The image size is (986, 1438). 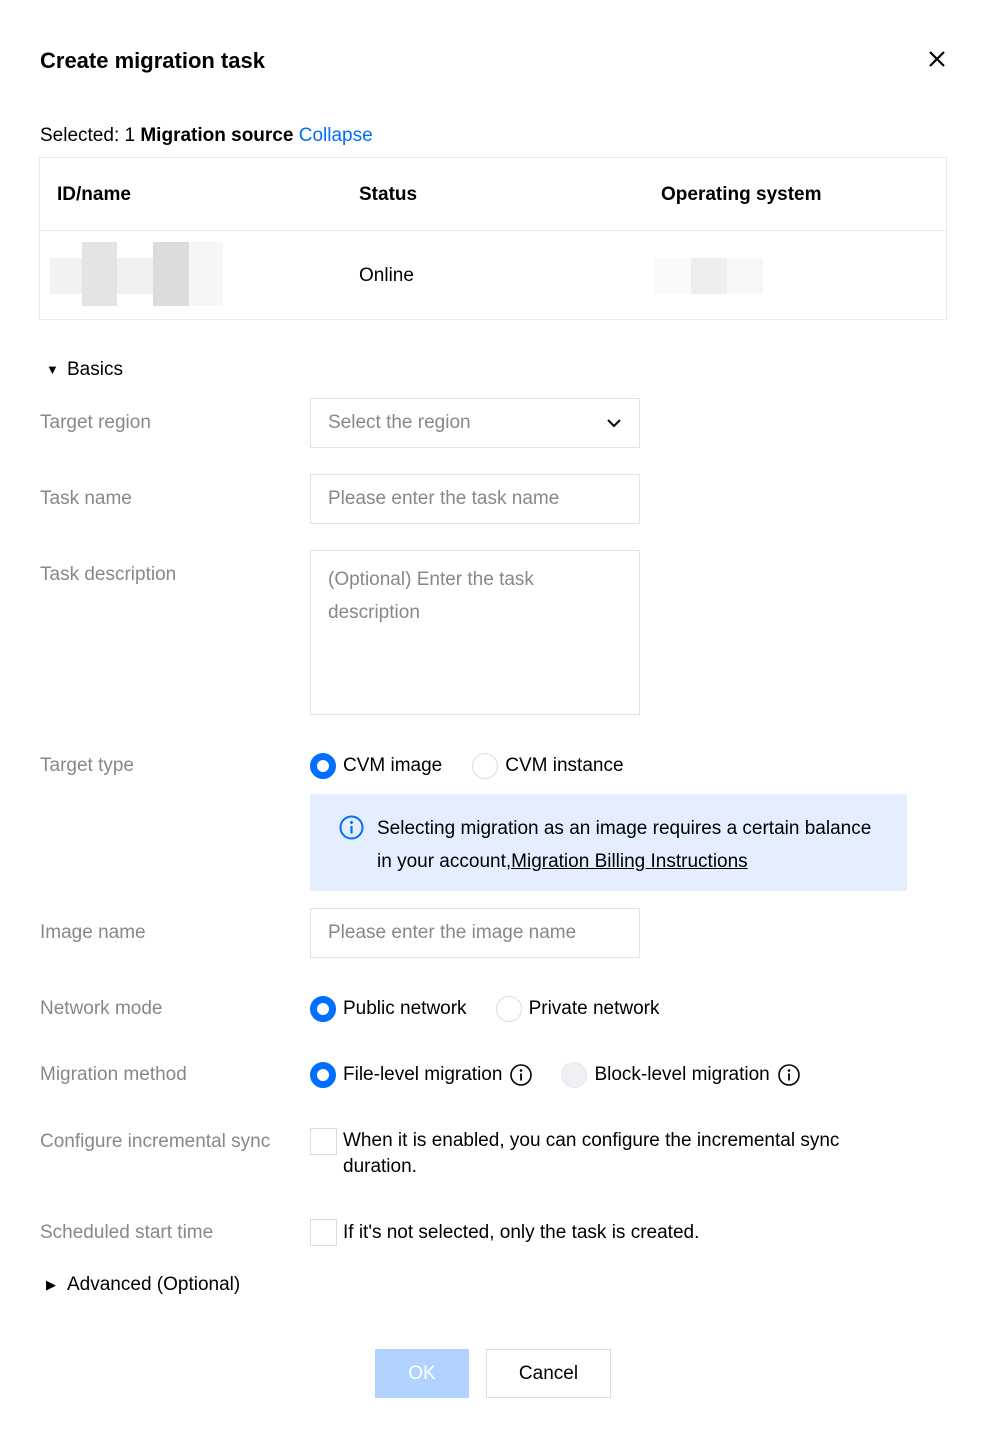 I want to click on scheduled-start-label: Scheduled start time, so click(x=127, y=1232).